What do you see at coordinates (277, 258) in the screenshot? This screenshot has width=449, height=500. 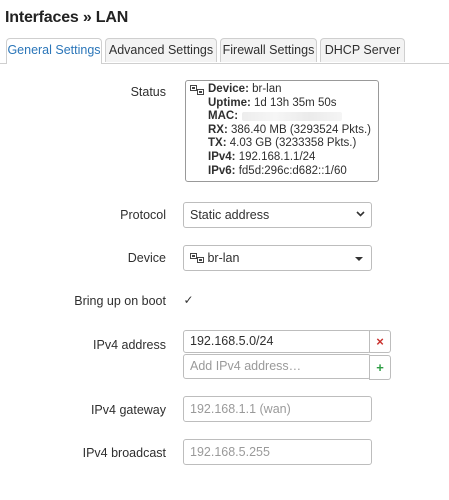 I see `device-dropdown: br-lan` at bounding box center [277, 258].